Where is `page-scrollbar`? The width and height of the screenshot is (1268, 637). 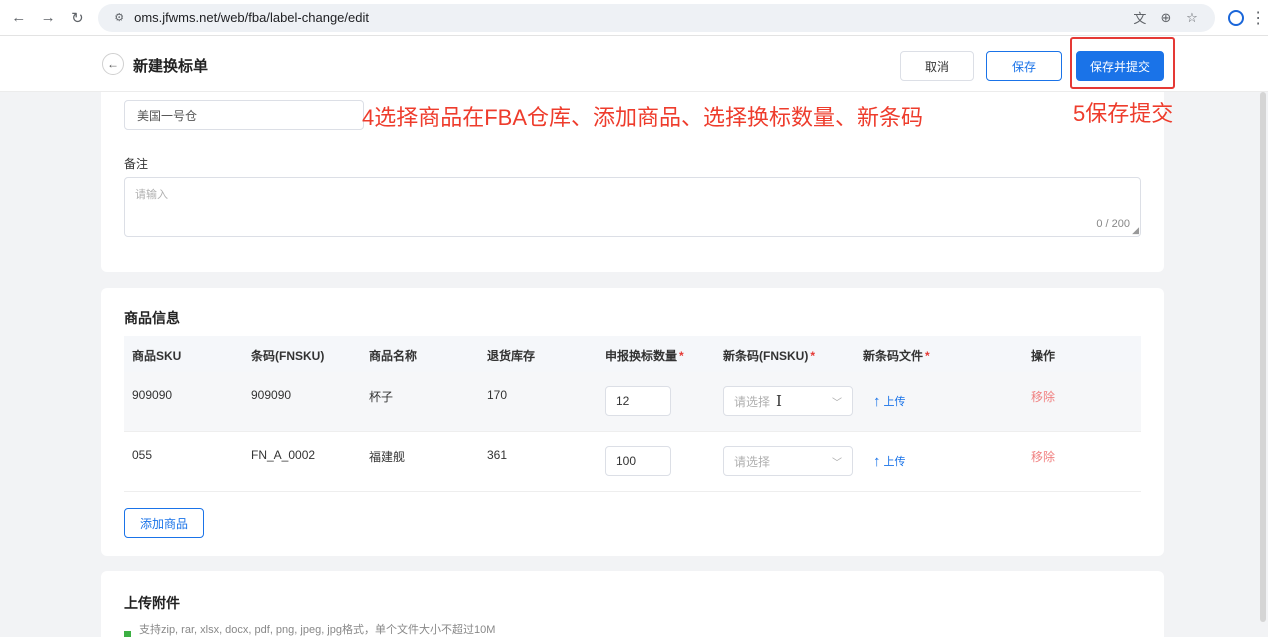
page-scrollbar is located at coordinates (1263, 357).